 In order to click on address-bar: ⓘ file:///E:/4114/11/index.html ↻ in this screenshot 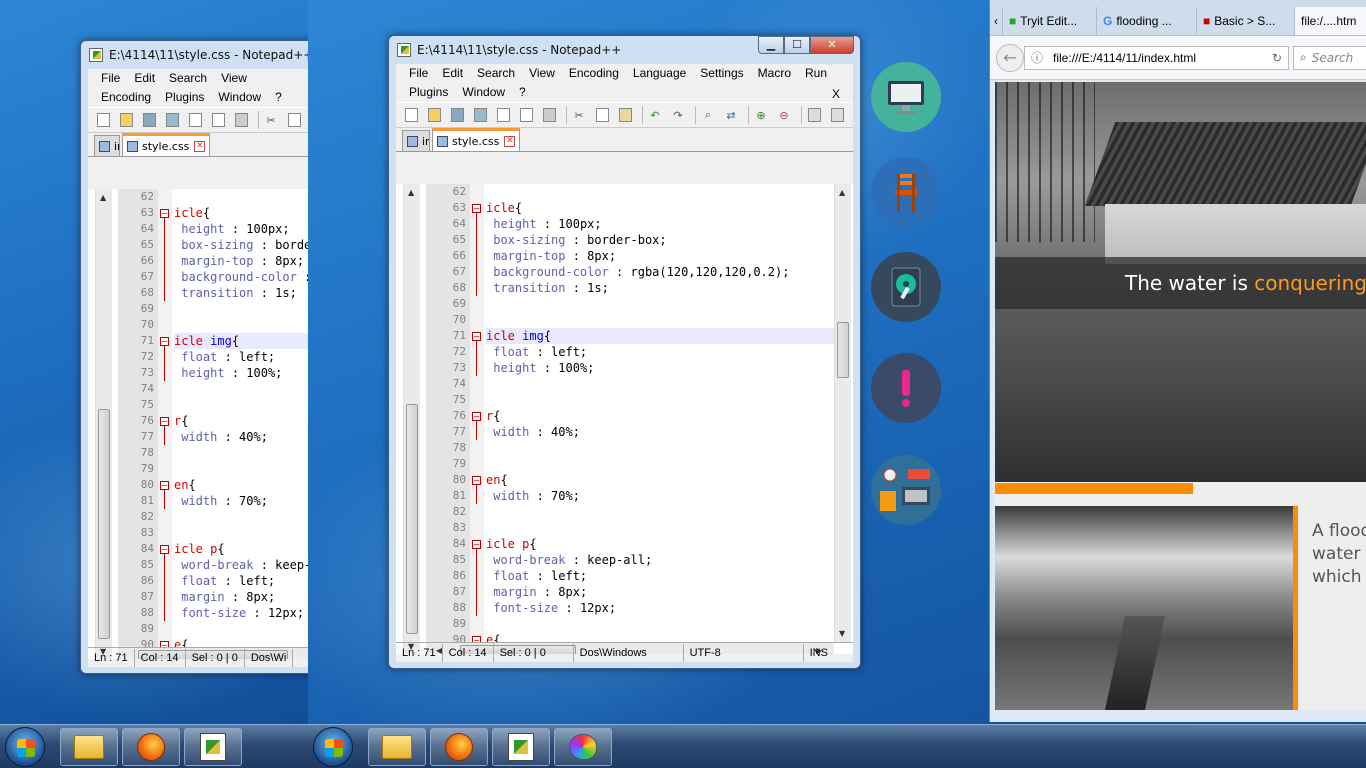, I will do `click(1156, 57)`.